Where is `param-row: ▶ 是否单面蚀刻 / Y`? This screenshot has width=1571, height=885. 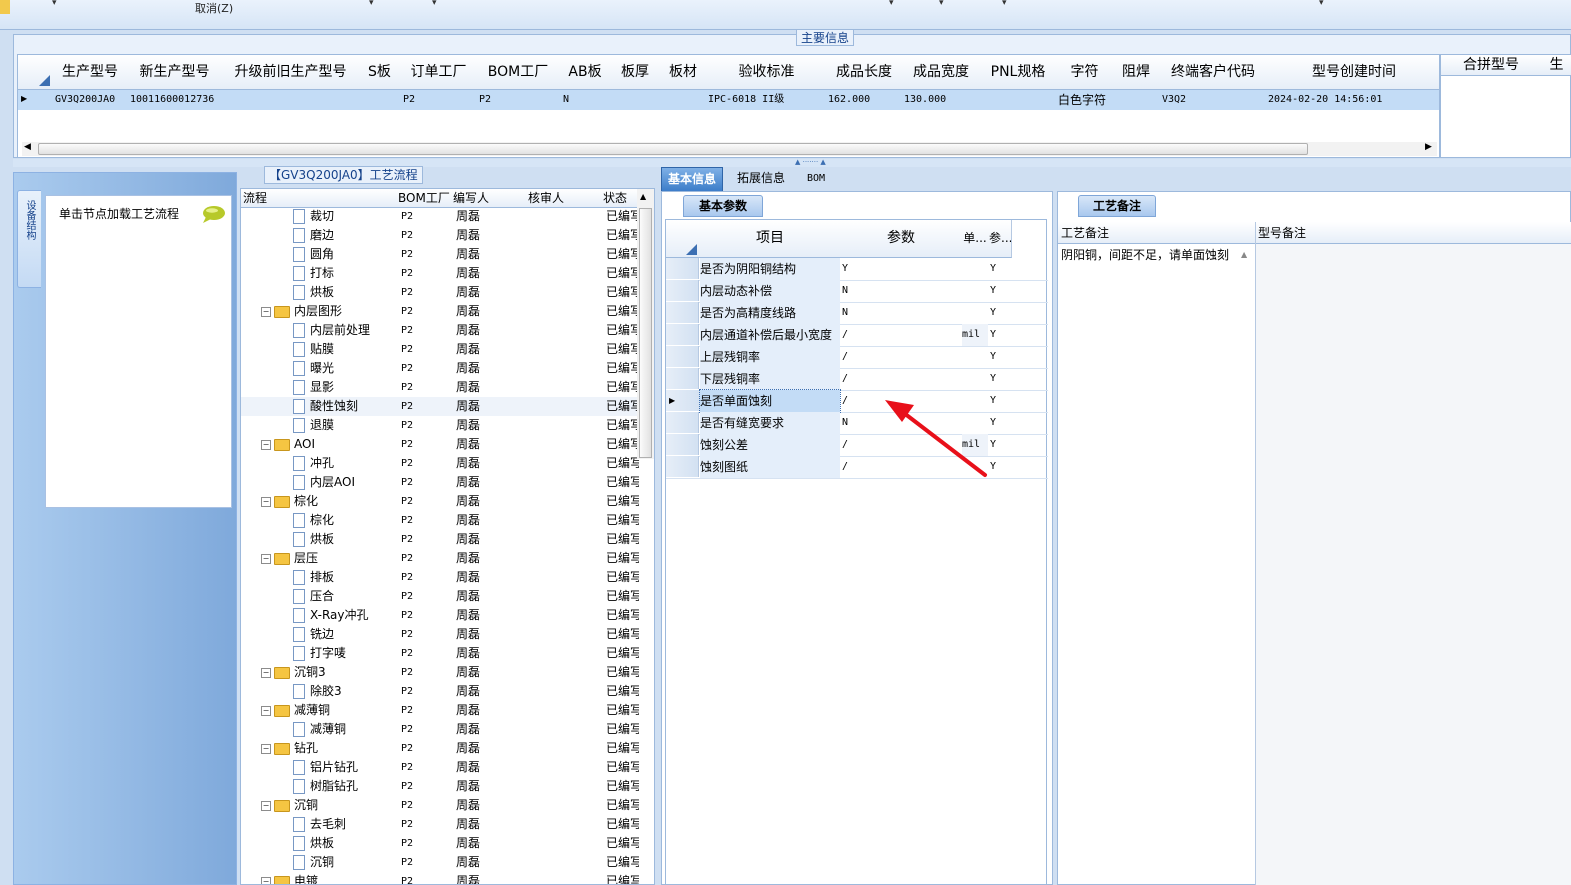 param-row: ▶ 是否单面蚀刻 / Y is located at coordinates (857, 401).